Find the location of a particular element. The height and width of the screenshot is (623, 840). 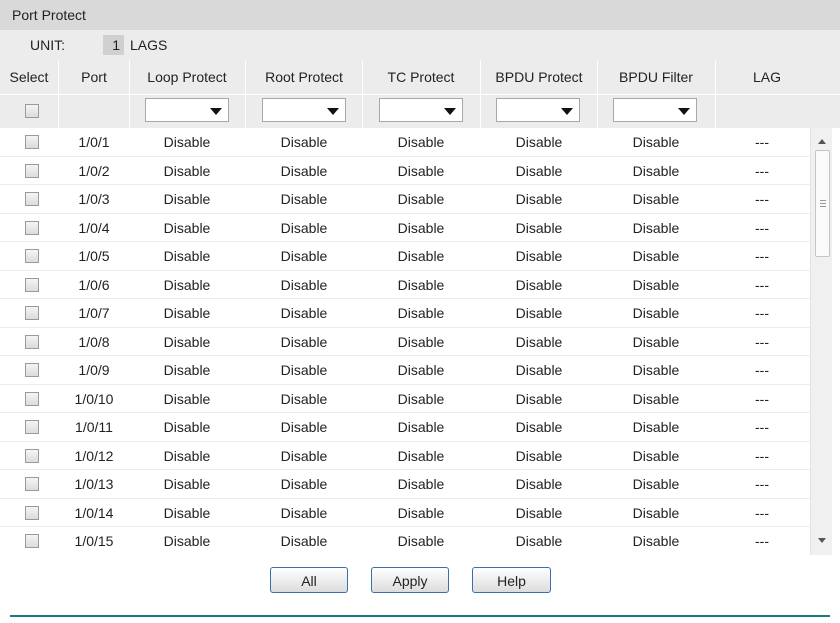

scroll-up-arrow-icon is located at coordinates (822, 141).